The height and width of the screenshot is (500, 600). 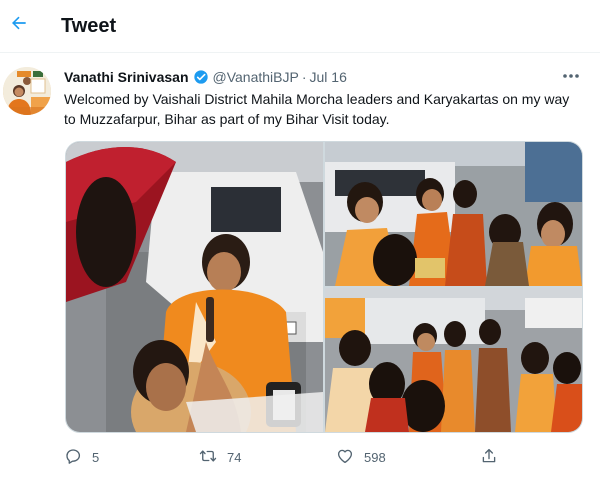 I want to click on share-button, so click(x=489, y=457).